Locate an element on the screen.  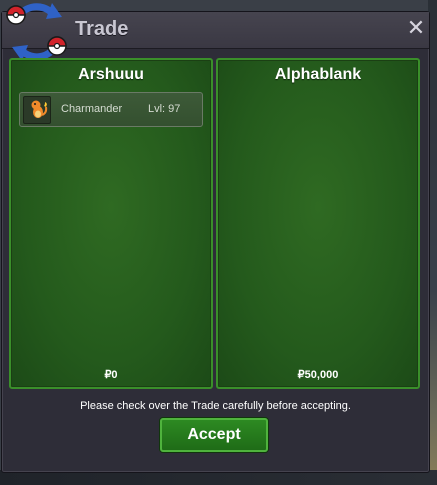
window-title: Trade is located at coordinates (102, 29).